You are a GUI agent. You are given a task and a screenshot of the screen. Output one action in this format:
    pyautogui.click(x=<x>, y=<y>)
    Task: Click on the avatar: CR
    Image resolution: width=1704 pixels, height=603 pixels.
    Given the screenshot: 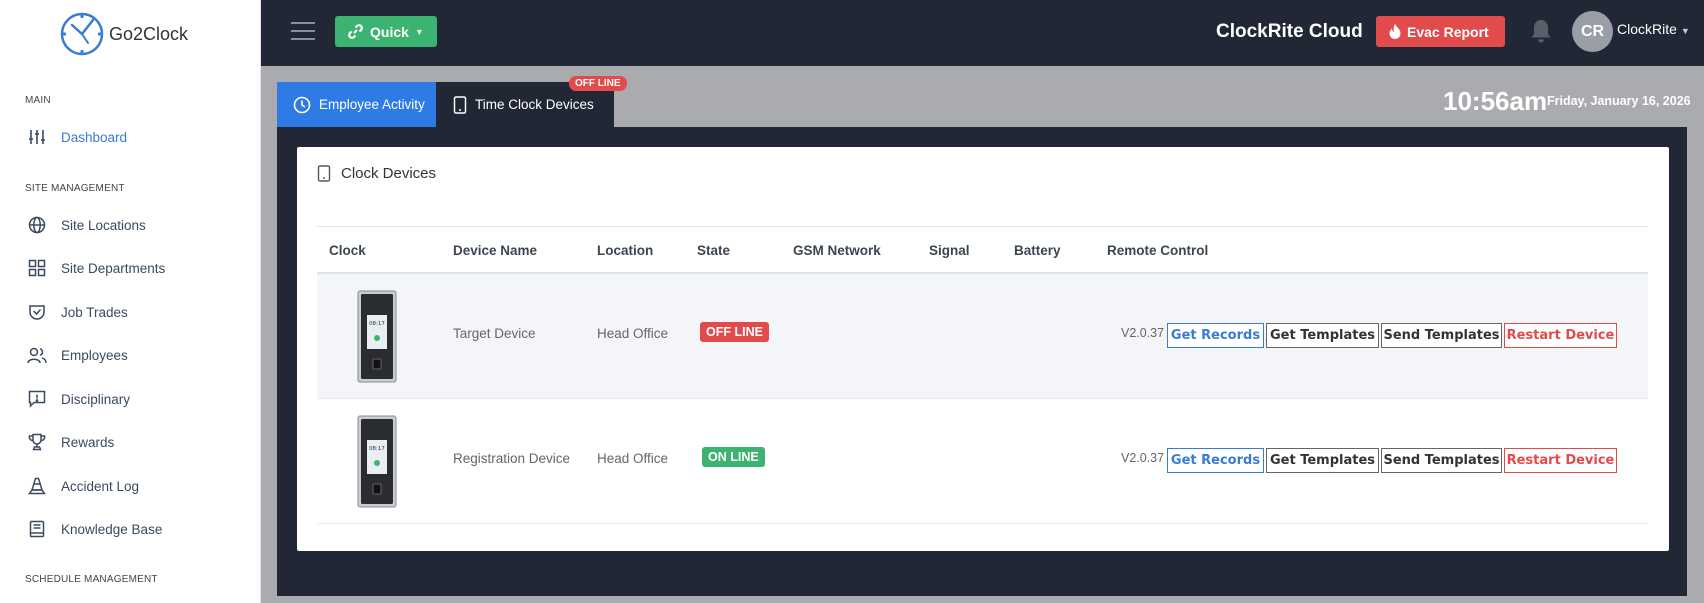 What is the action you would take?
    pyautogui.click(x=1592, y=31)
    